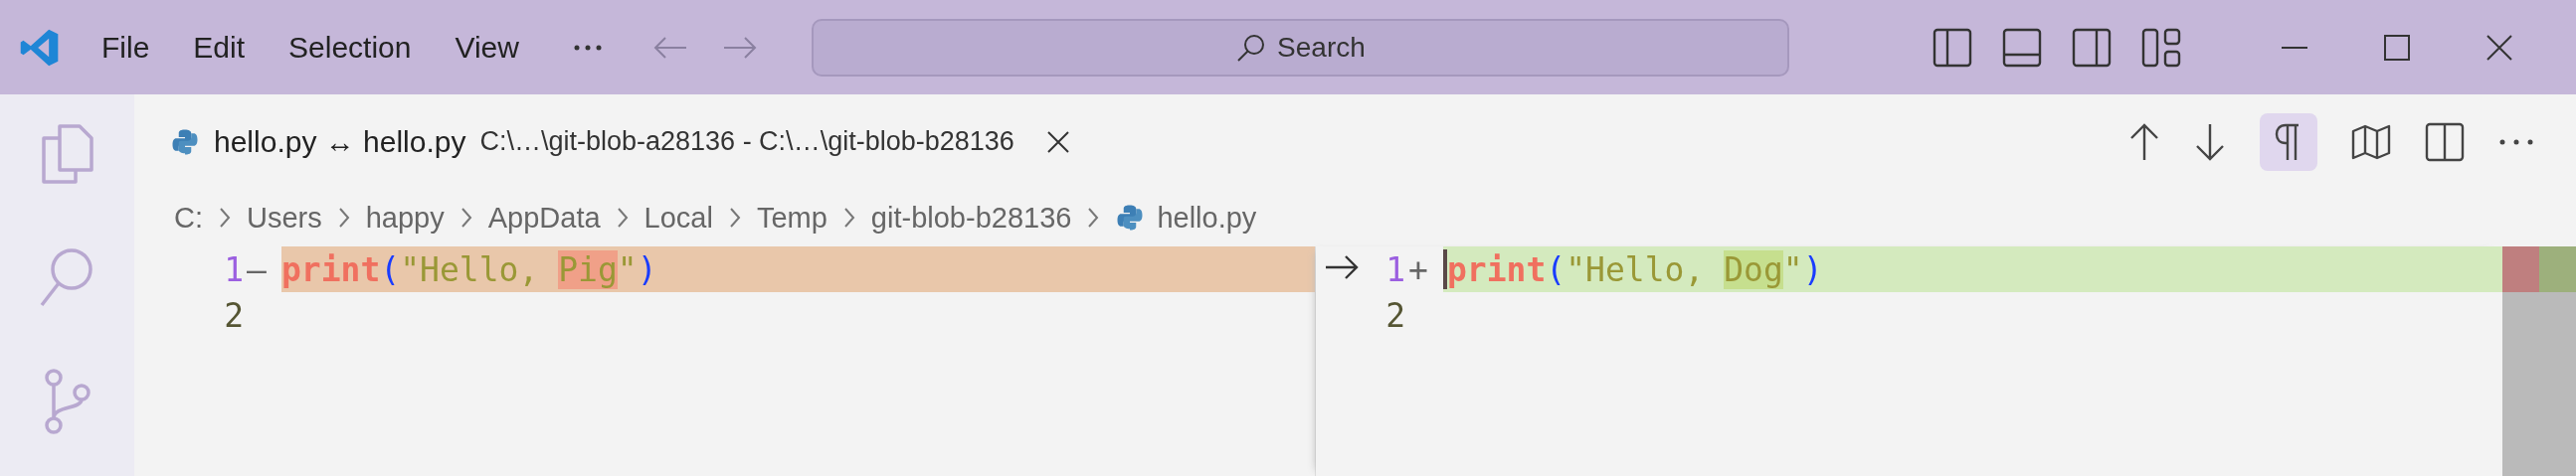  What do you see at coordinates (792, 218) in the screenshot?
I see `breadcrumb-item: Temp` at bounding box center [792, 218].